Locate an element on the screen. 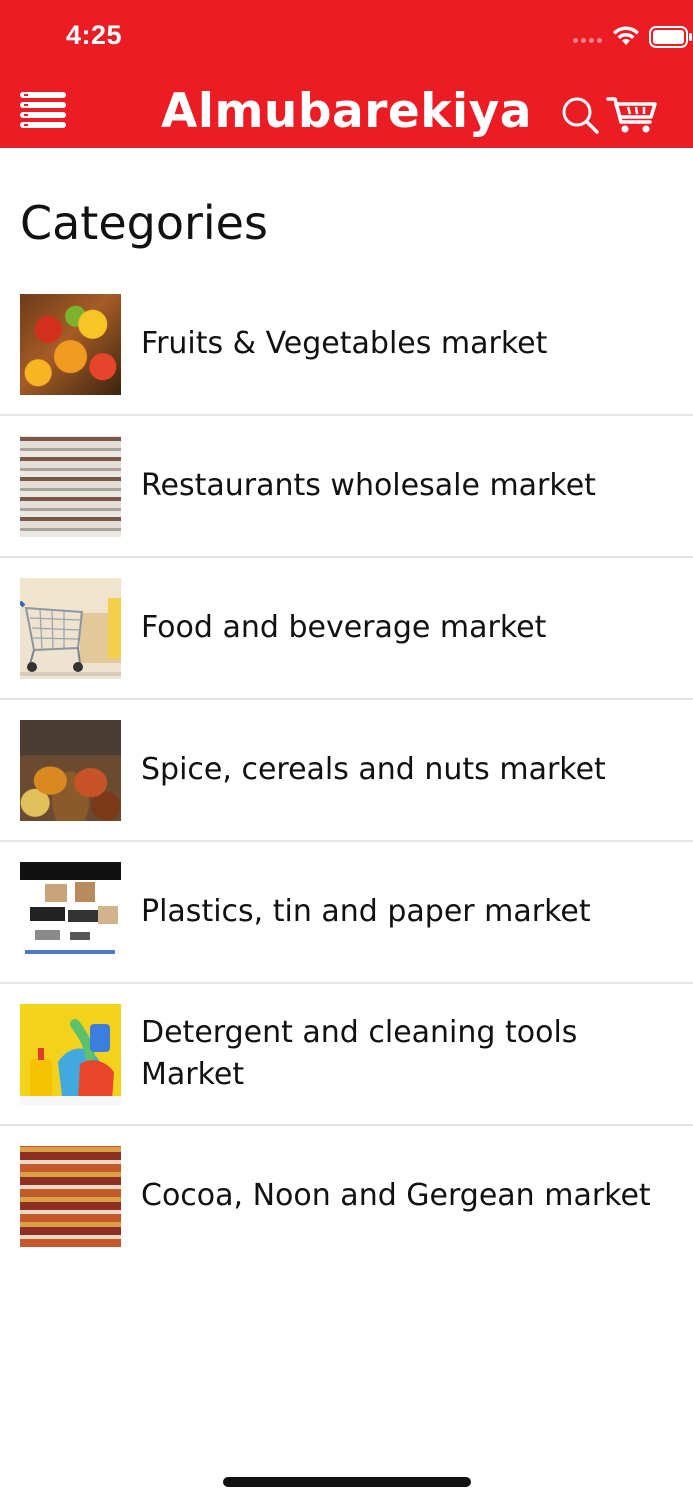 The width and height of the screenshot is (693, 1500). cart-button is located at coordinates (632, 115).